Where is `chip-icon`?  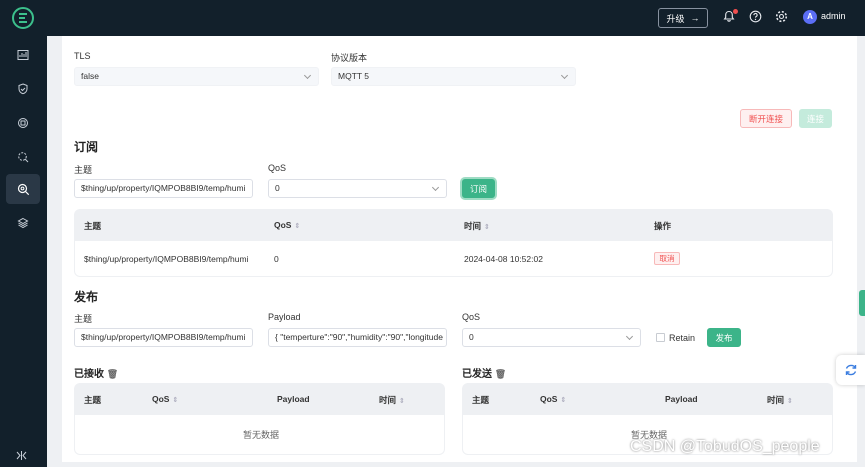 chip-icon is located at coordinates (23, 123).